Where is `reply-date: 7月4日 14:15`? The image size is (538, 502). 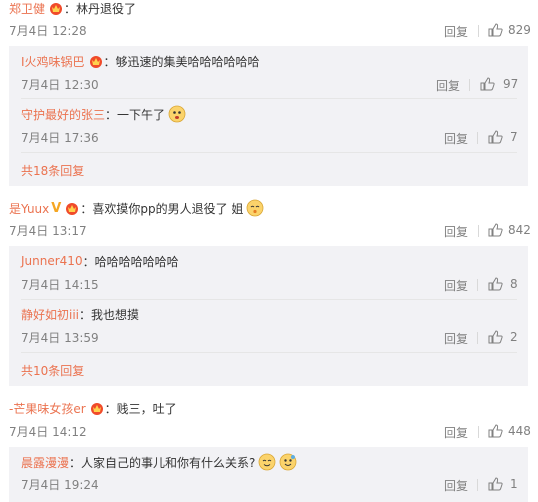
reply-date: 7月4日 14:15 is located at coordinates (60, 284).